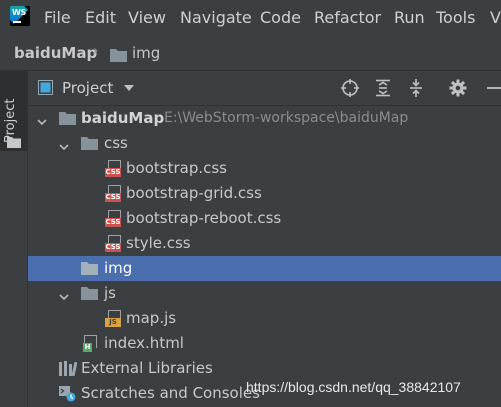 This screenshot has width=501, height=407. Describe the element at coordinates (204, 218) in the screenshot. I see `tree-file-label: bootstrap-reboot.css` at that location.